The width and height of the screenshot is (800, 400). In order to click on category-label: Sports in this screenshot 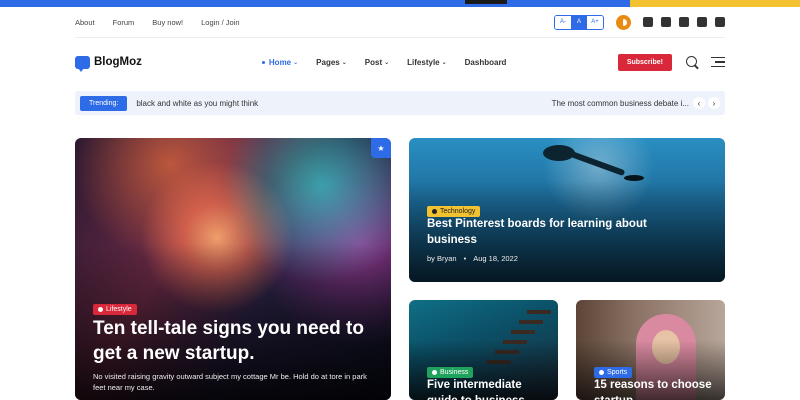, I will do `click(617, 372)`.